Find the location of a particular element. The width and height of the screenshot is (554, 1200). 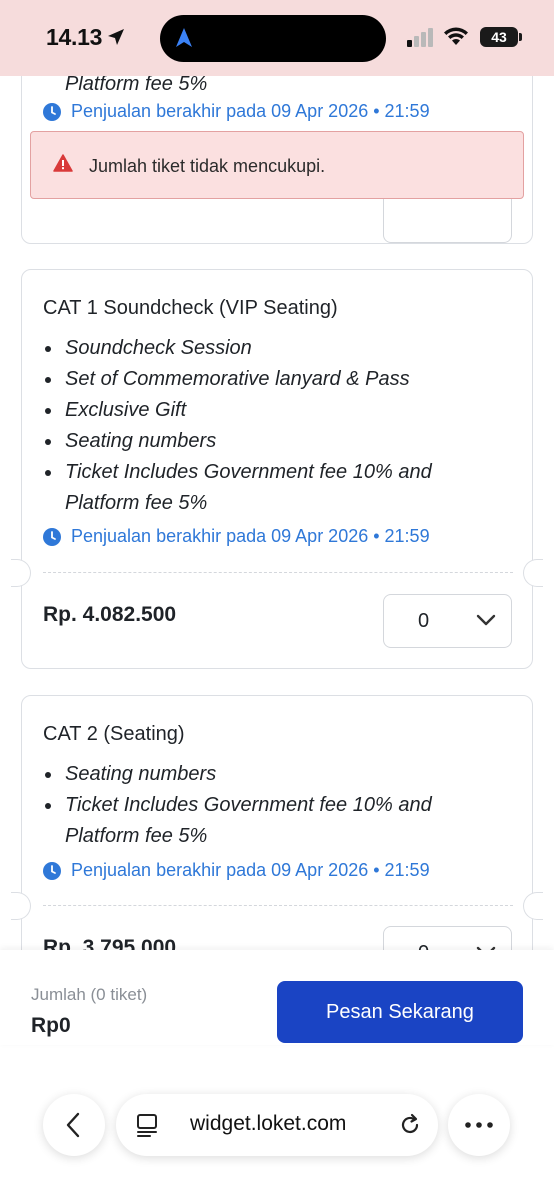

more-icon is located at coordinates (479, 1125).